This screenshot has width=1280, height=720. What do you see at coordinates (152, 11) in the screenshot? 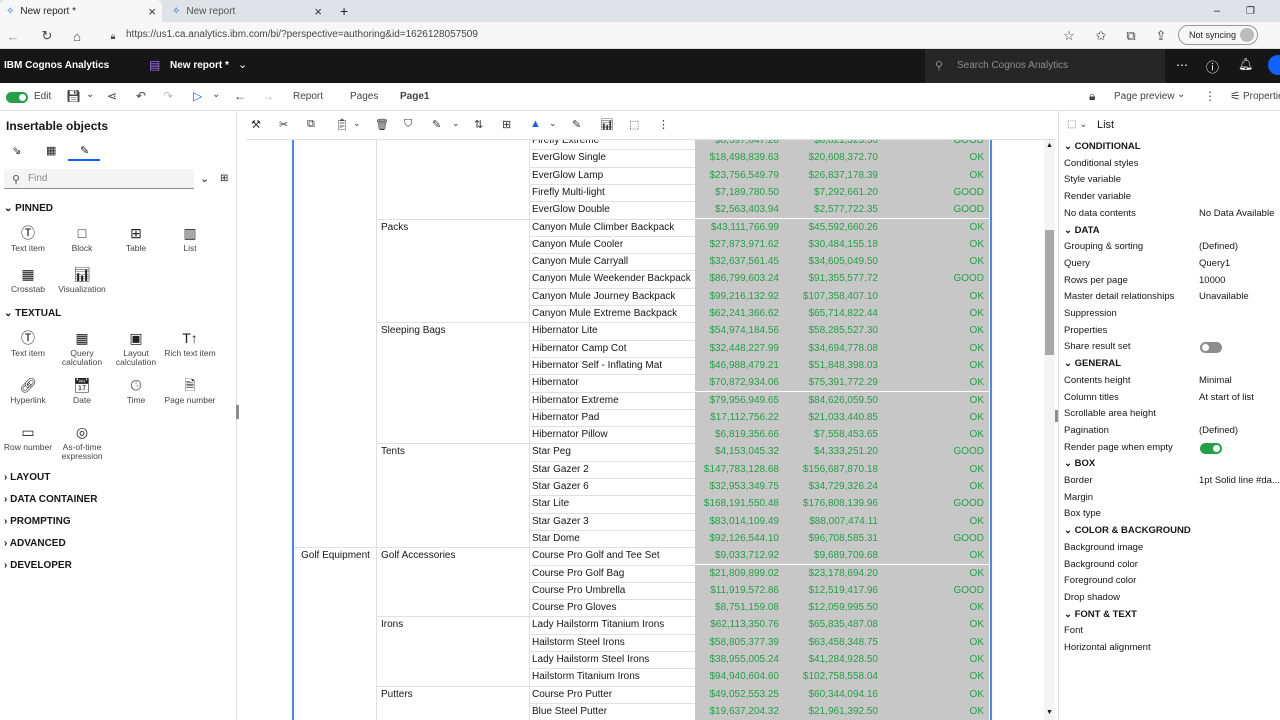
I see `close-tab-icon: ×` at bounding box center [152, 11].